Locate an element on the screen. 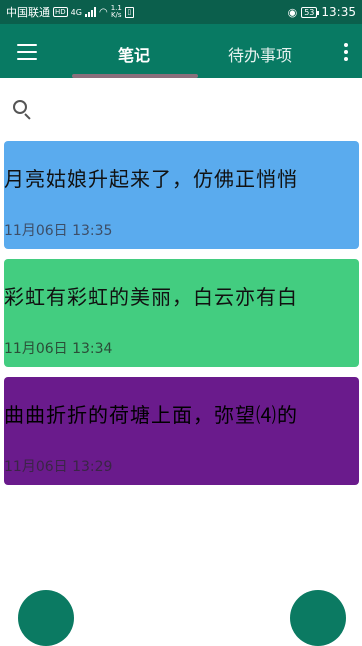 The image size is (362, 646). battery-icon: 53 is located at coordinates (310, 12).